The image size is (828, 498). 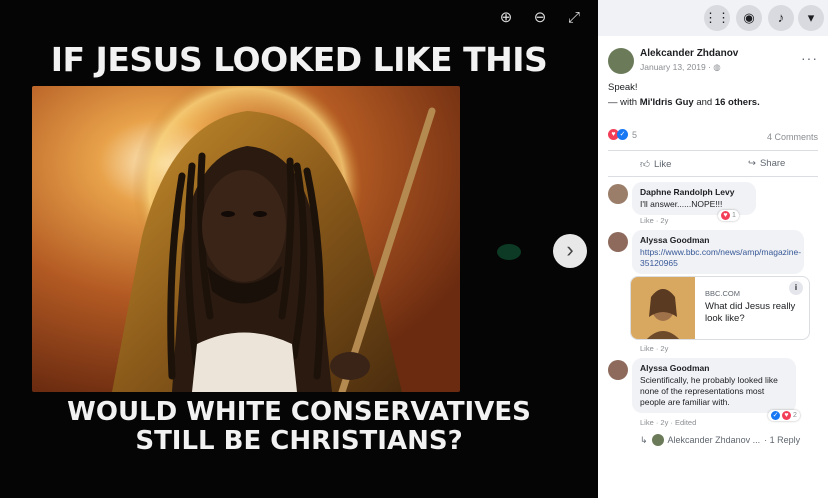 What do you see at coordinates (662, 164) in the screenshot?
I see `like-label: Like` at bounding box center [662, 164].